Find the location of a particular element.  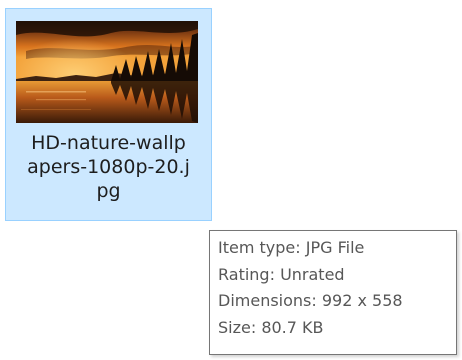

file-name-line-1: HD-nature-wallp is located at coordinates (108, 143).